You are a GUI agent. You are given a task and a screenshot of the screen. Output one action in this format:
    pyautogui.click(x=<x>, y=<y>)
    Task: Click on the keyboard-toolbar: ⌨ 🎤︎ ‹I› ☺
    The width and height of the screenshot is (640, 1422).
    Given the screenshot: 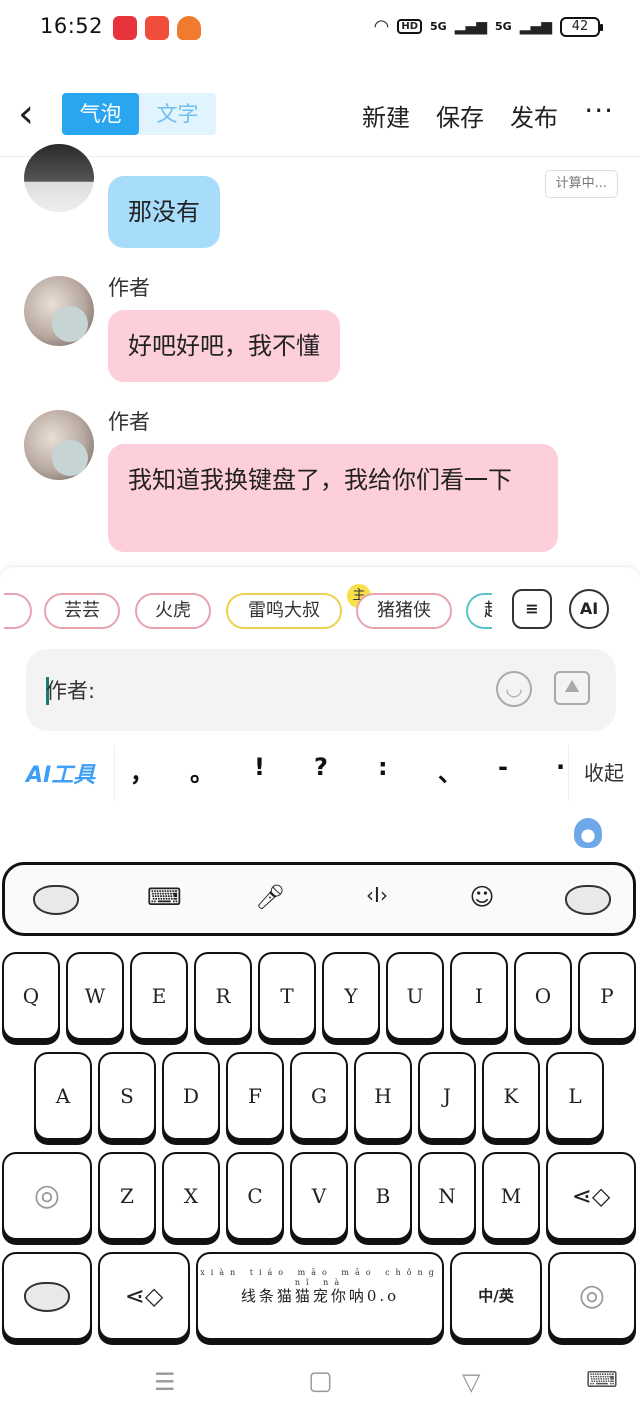 What is the action you would take?
    pyautogui.click(x=319, y=899)
    